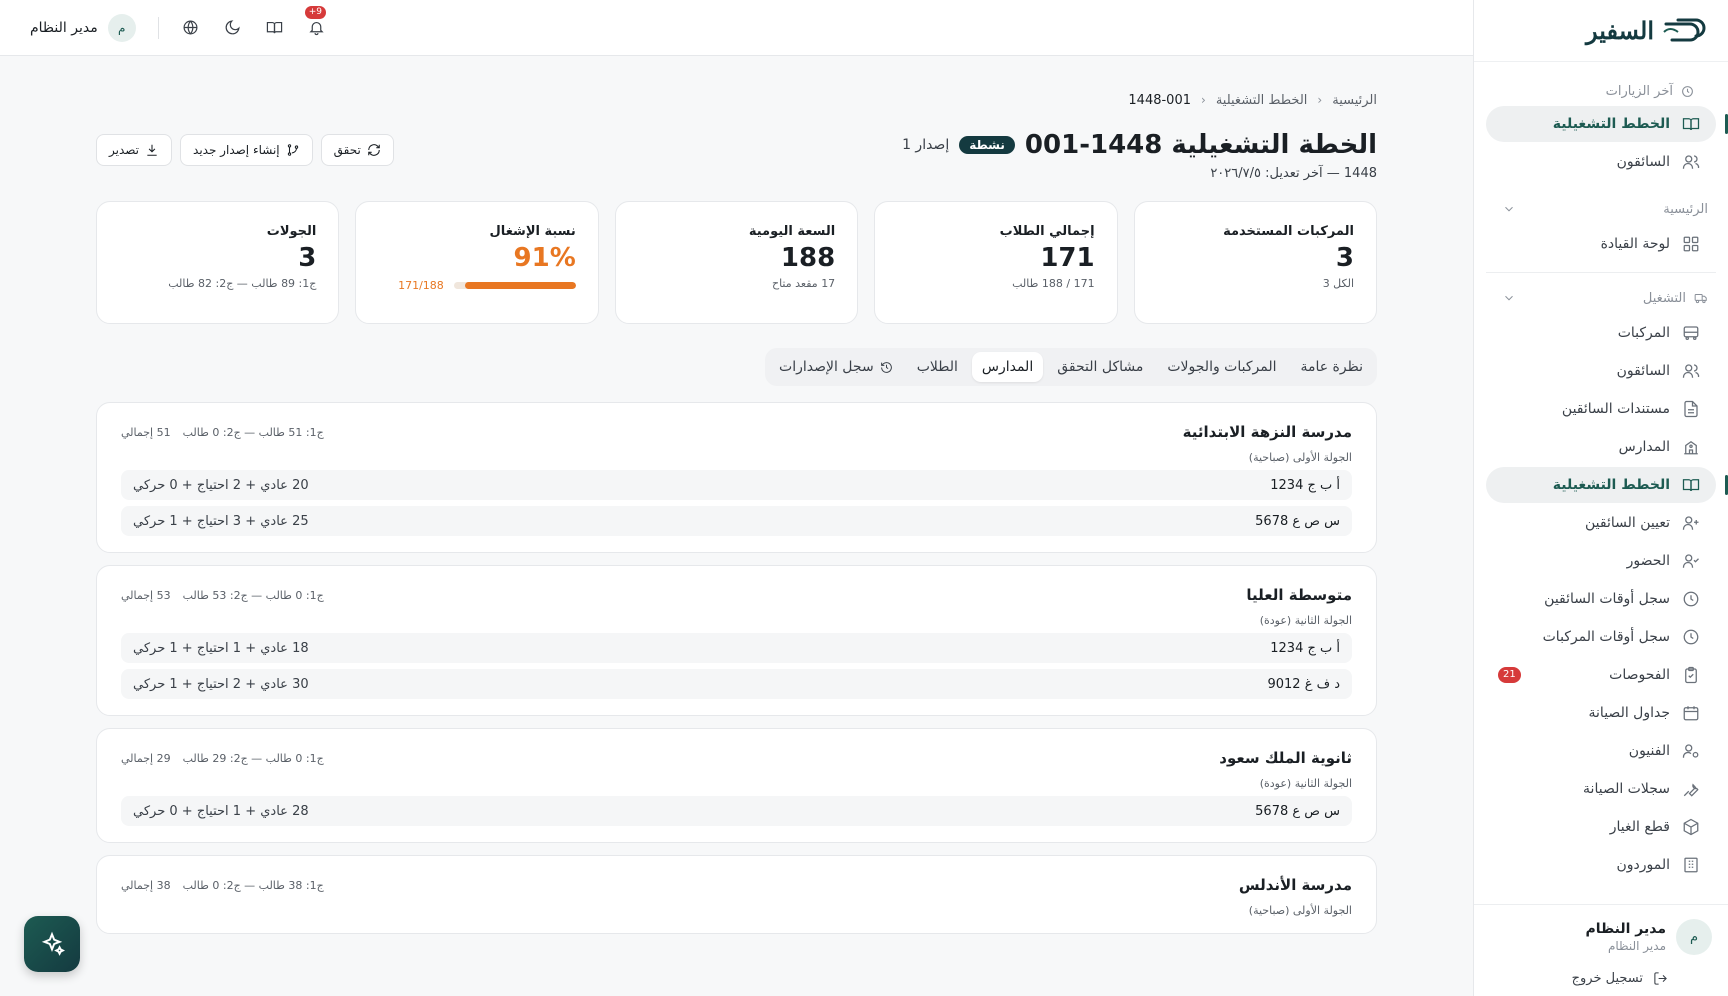 The width and height of the screenshot is (1728, 996). What do you see at coordinates (1636, 946) in the screenshot?
I see `sidebar-user-role: مدير النظام` at bounding box center [1636, 946].